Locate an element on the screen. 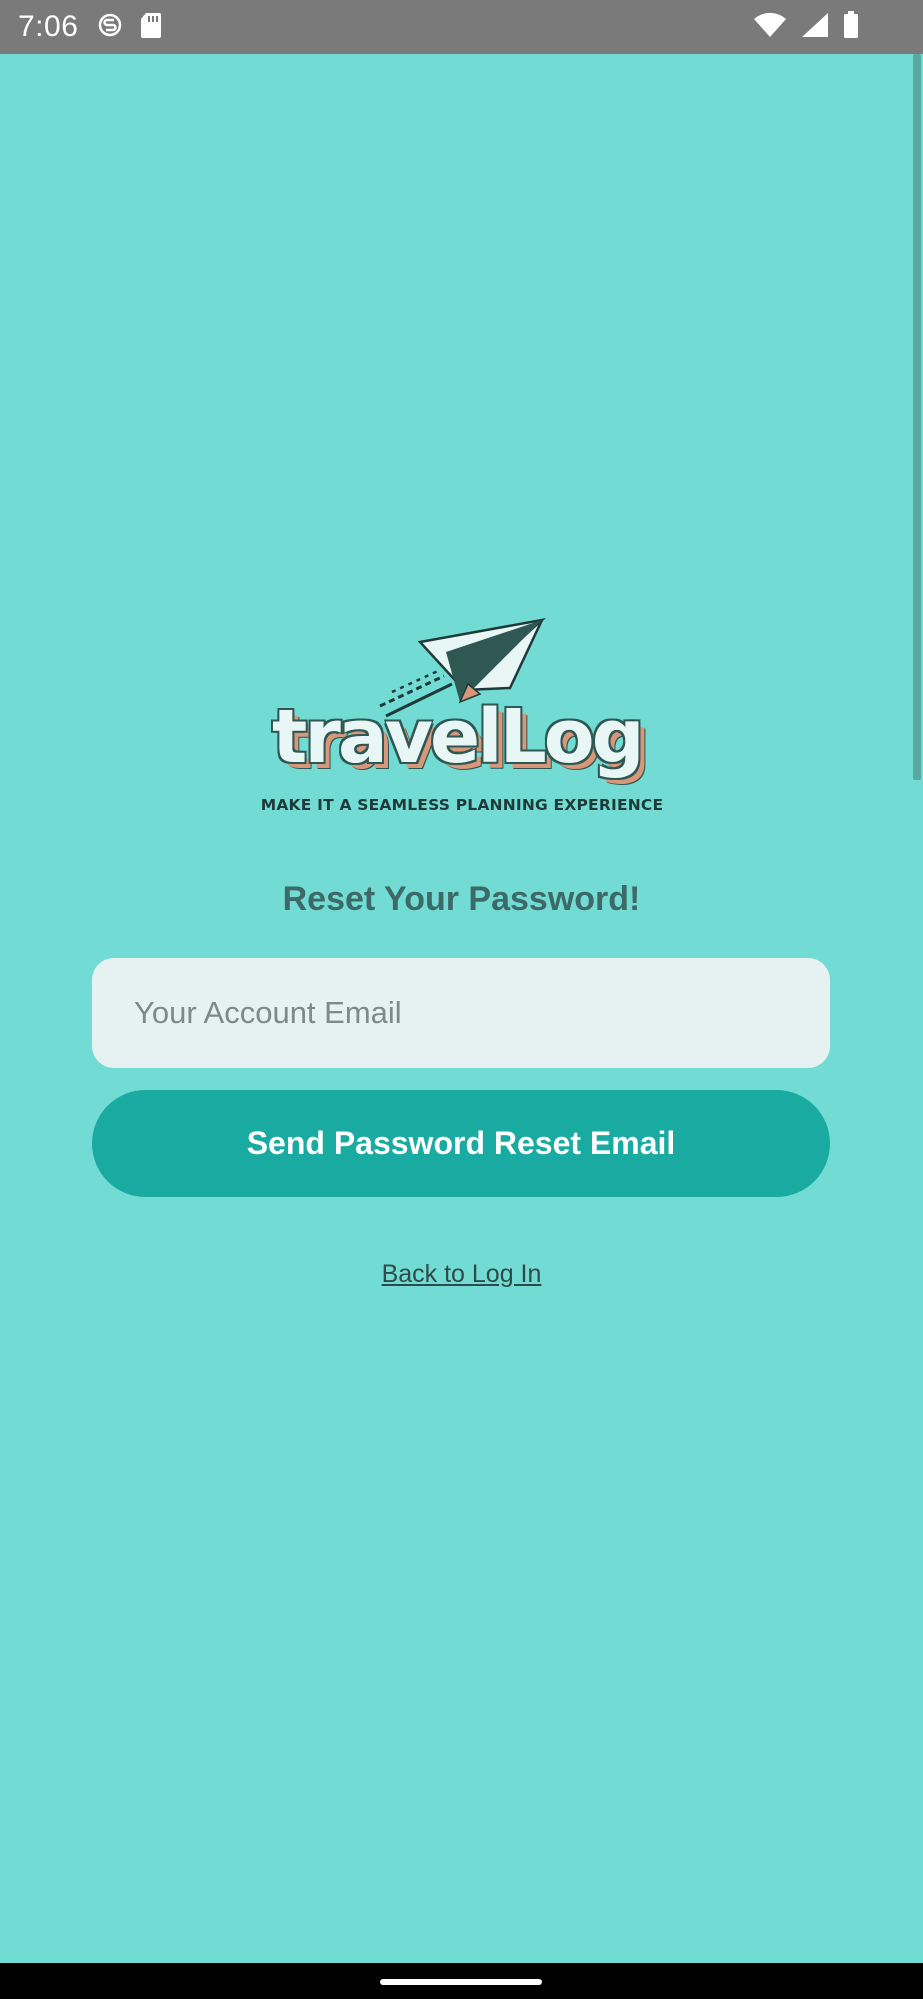 This screenshot has height=1999, width=923. status-time: 7:06 is located at coordinates (48, 26).